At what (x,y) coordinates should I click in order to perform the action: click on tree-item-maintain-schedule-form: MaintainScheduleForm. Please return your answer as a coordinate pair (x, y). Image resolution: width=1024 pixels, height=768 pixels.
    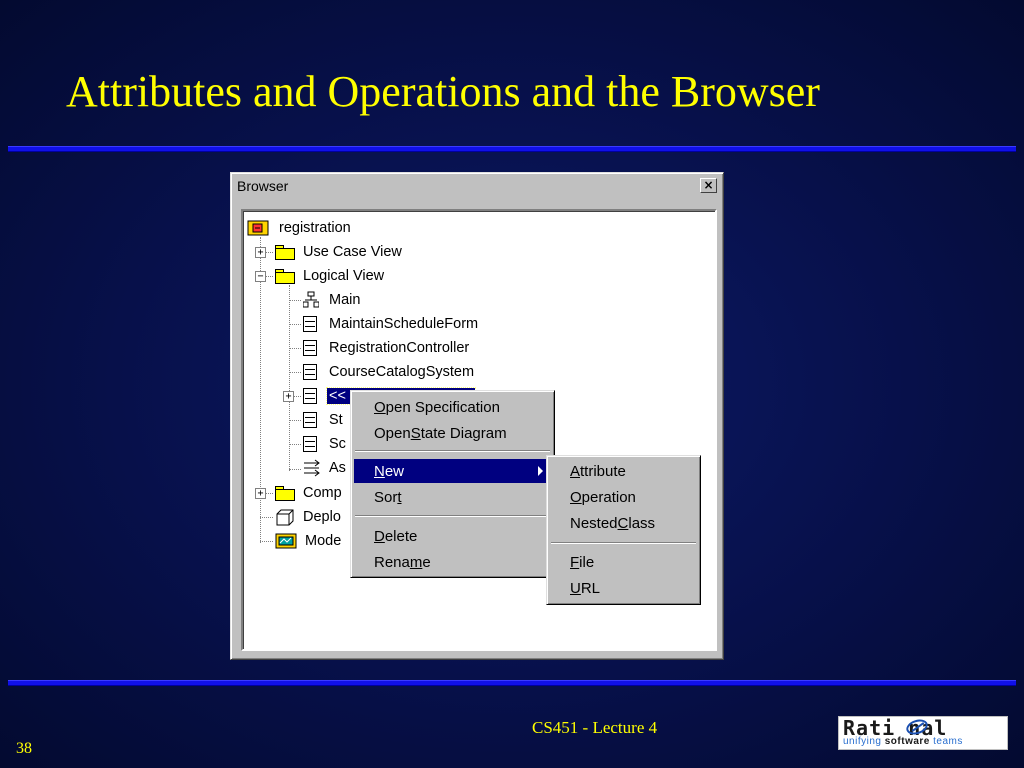
    Looking at the image, I should click on (391, 324).